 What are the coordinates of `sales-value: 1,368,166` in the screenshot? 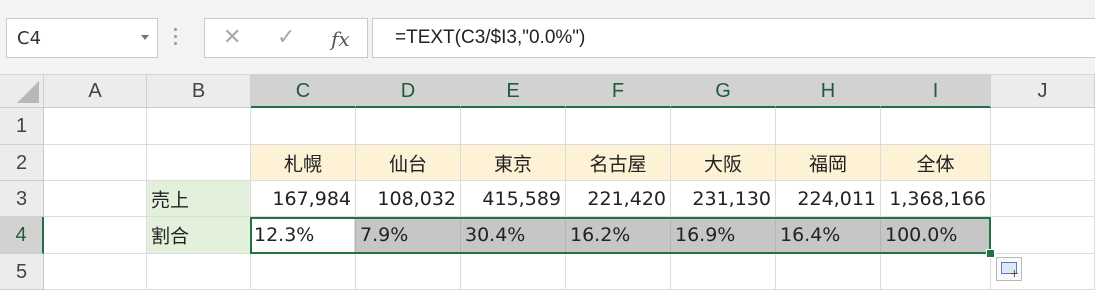 It's located at (937, 198).